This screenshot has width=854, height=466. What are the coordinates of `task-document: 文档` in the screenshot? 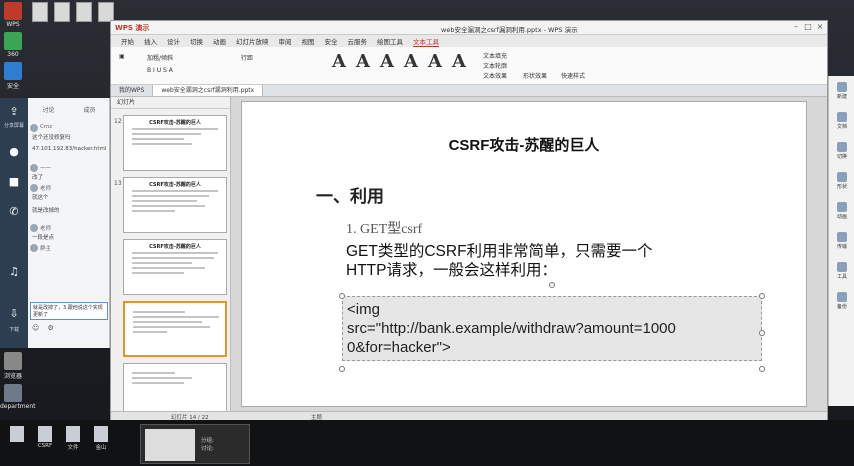 It's located at (841, 121).